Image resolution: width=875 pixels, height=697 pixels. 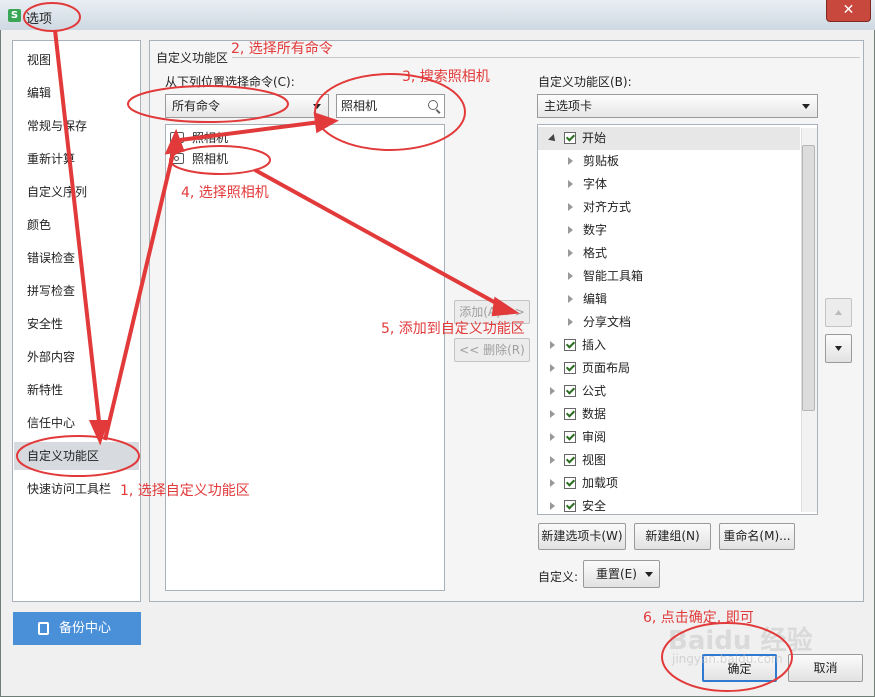 I want to click on annotation-step1: 1, 选择自定义功能区, so click(x=185, y=491).